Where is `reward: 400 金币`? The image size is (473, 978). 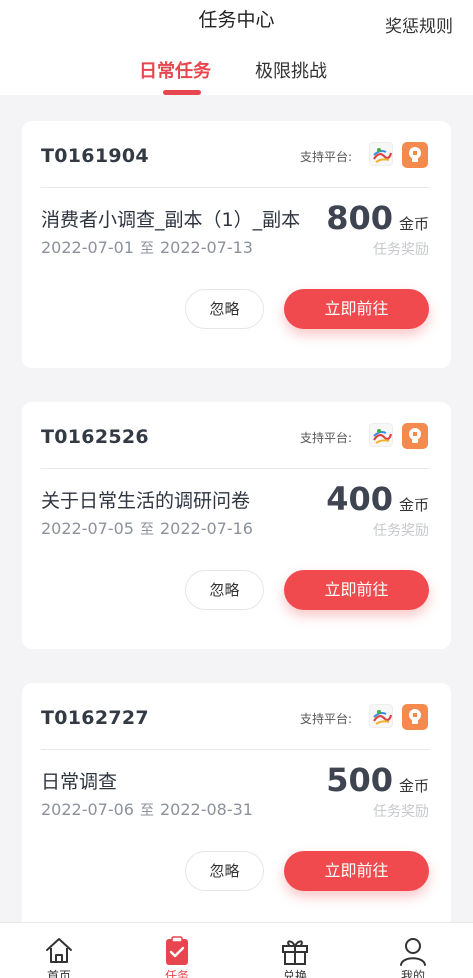 reward: 400 金币 is located at coordinates (377, 499).